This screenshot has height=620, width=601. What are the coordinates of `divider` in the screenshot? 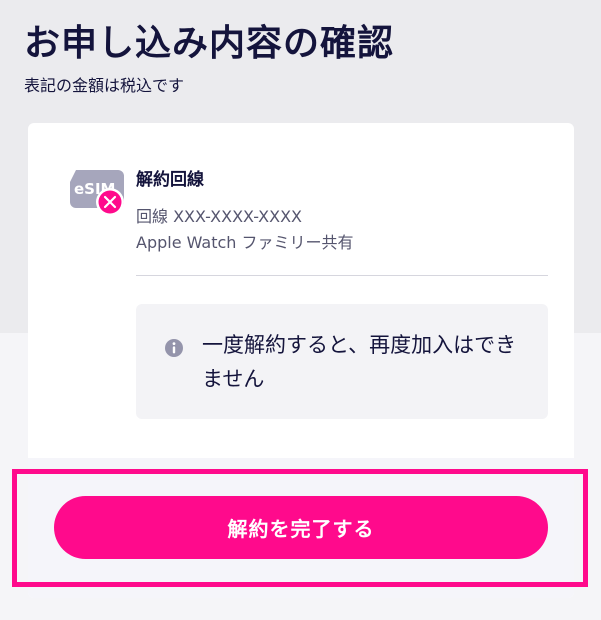 It's located at (342, 275).